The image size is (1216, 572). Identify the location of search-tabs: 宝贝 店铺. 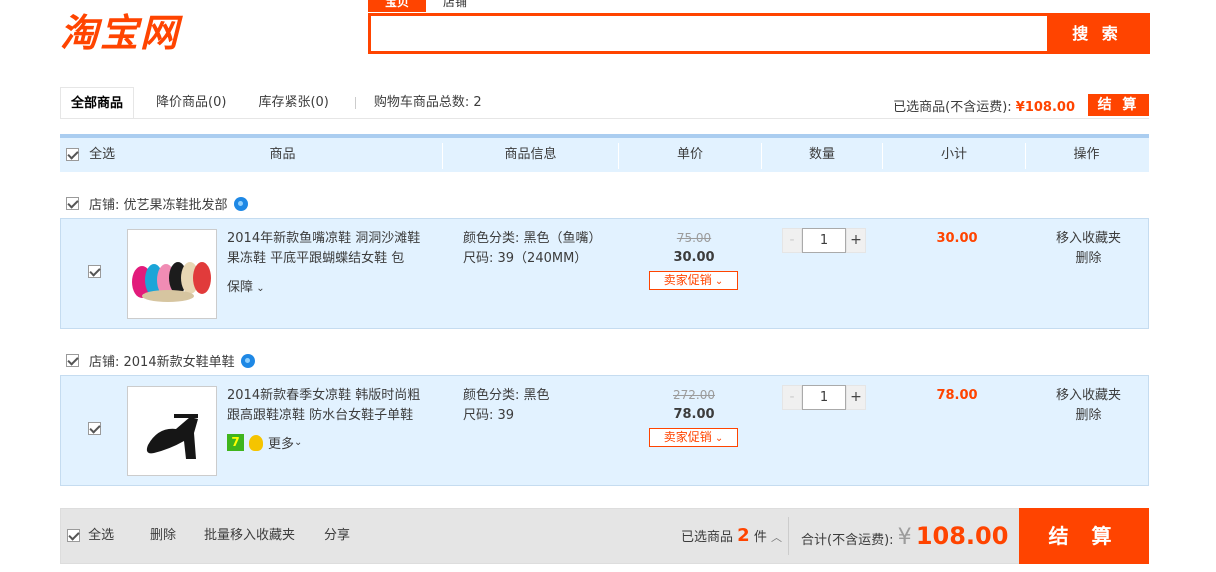
(426, 6).